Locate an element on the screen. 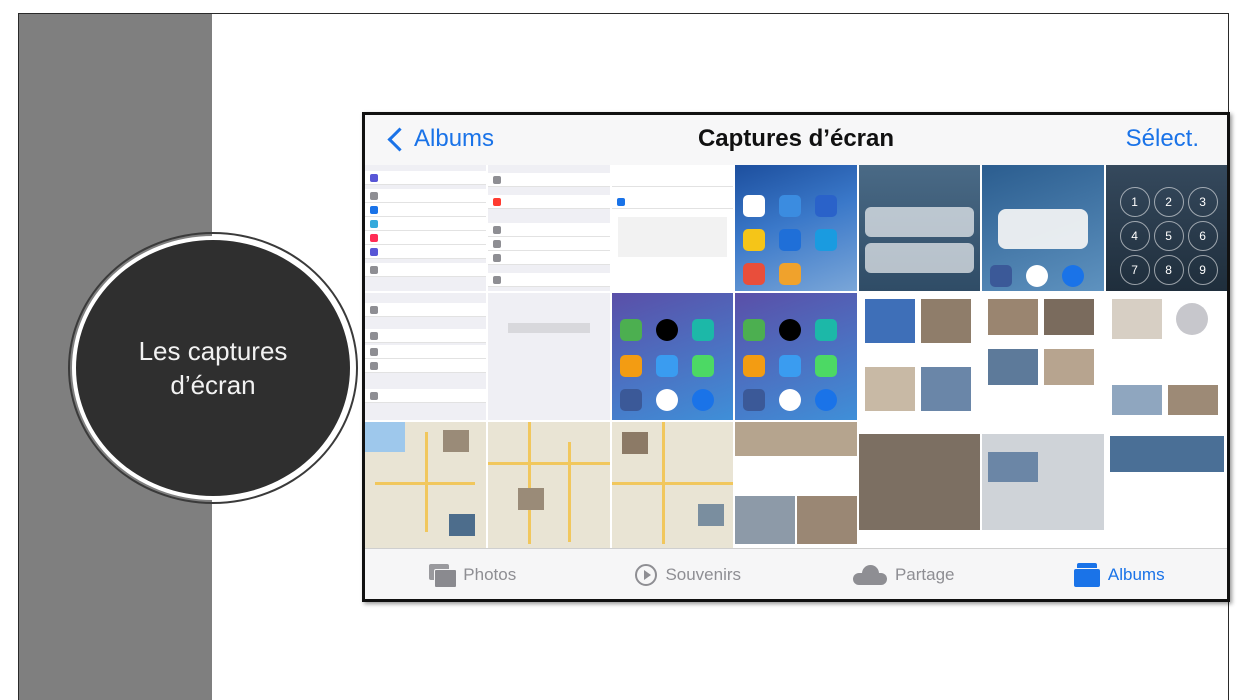 This screenshot has height=700, width=1243. screenshot-thumbnail: 1 2 3 4 5 6 7 8 9 is located at coordinates (1166, 228).